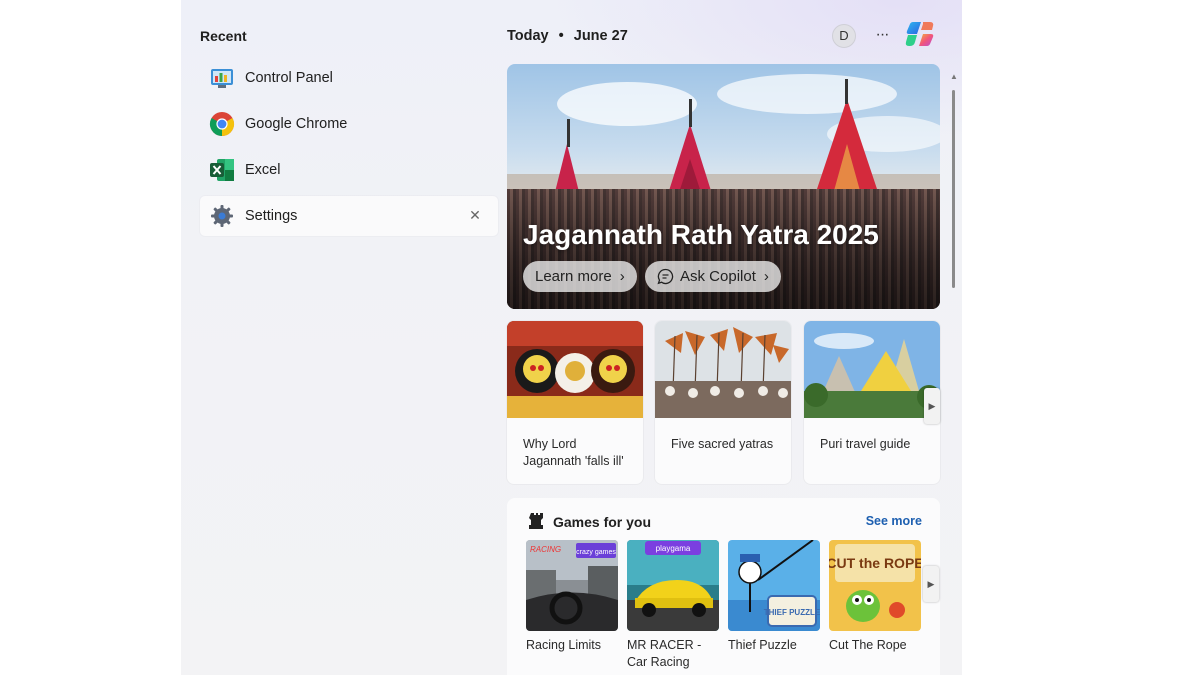  What do you see at coordinates (954, 76) in the screenshot?
I see `scroll-up-arrow-icon: ▲` at bounding box center [954, 76].